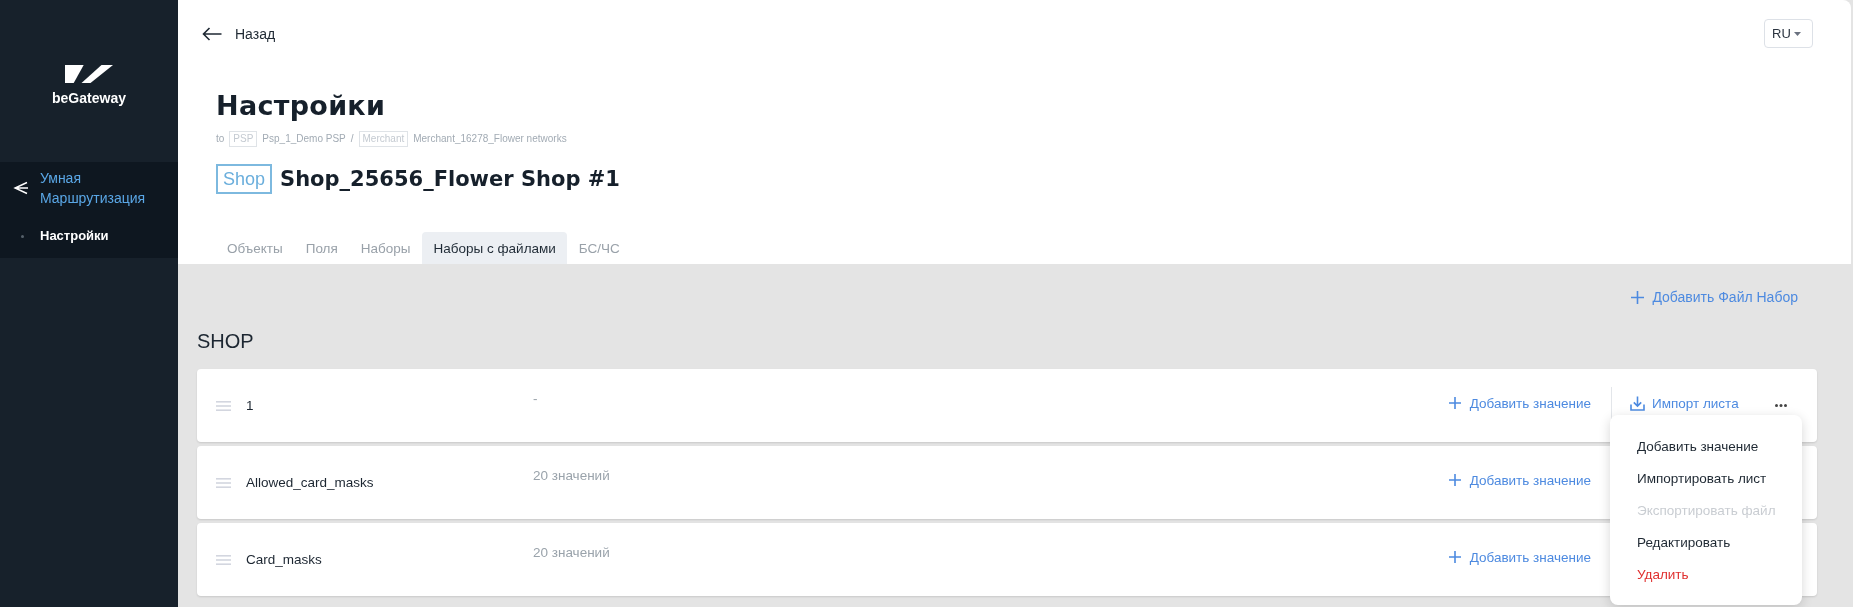 The image size is (1853, 607). Describe the element at coordinates (385, 248) in the screenshot. I see `tab: Наборы` at that location.